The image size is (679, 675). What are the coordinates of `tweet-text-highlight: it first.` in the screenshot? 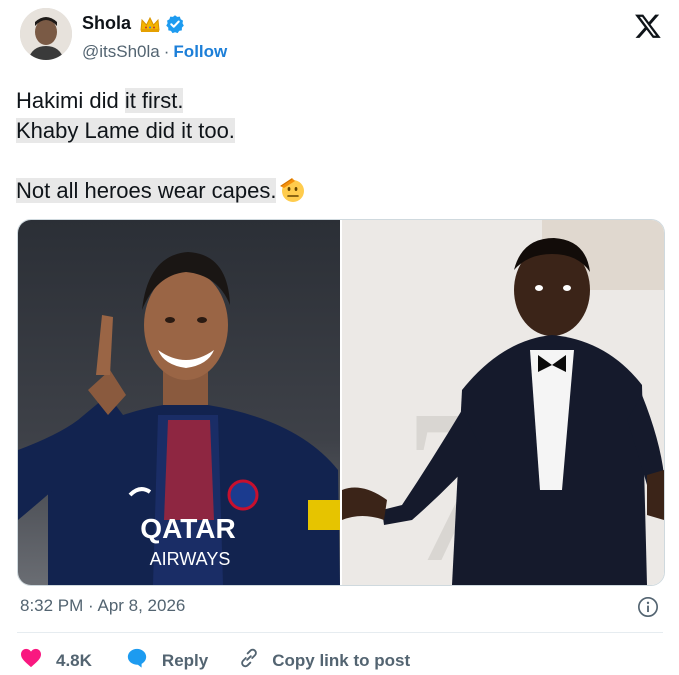 It's located at (154, 100).